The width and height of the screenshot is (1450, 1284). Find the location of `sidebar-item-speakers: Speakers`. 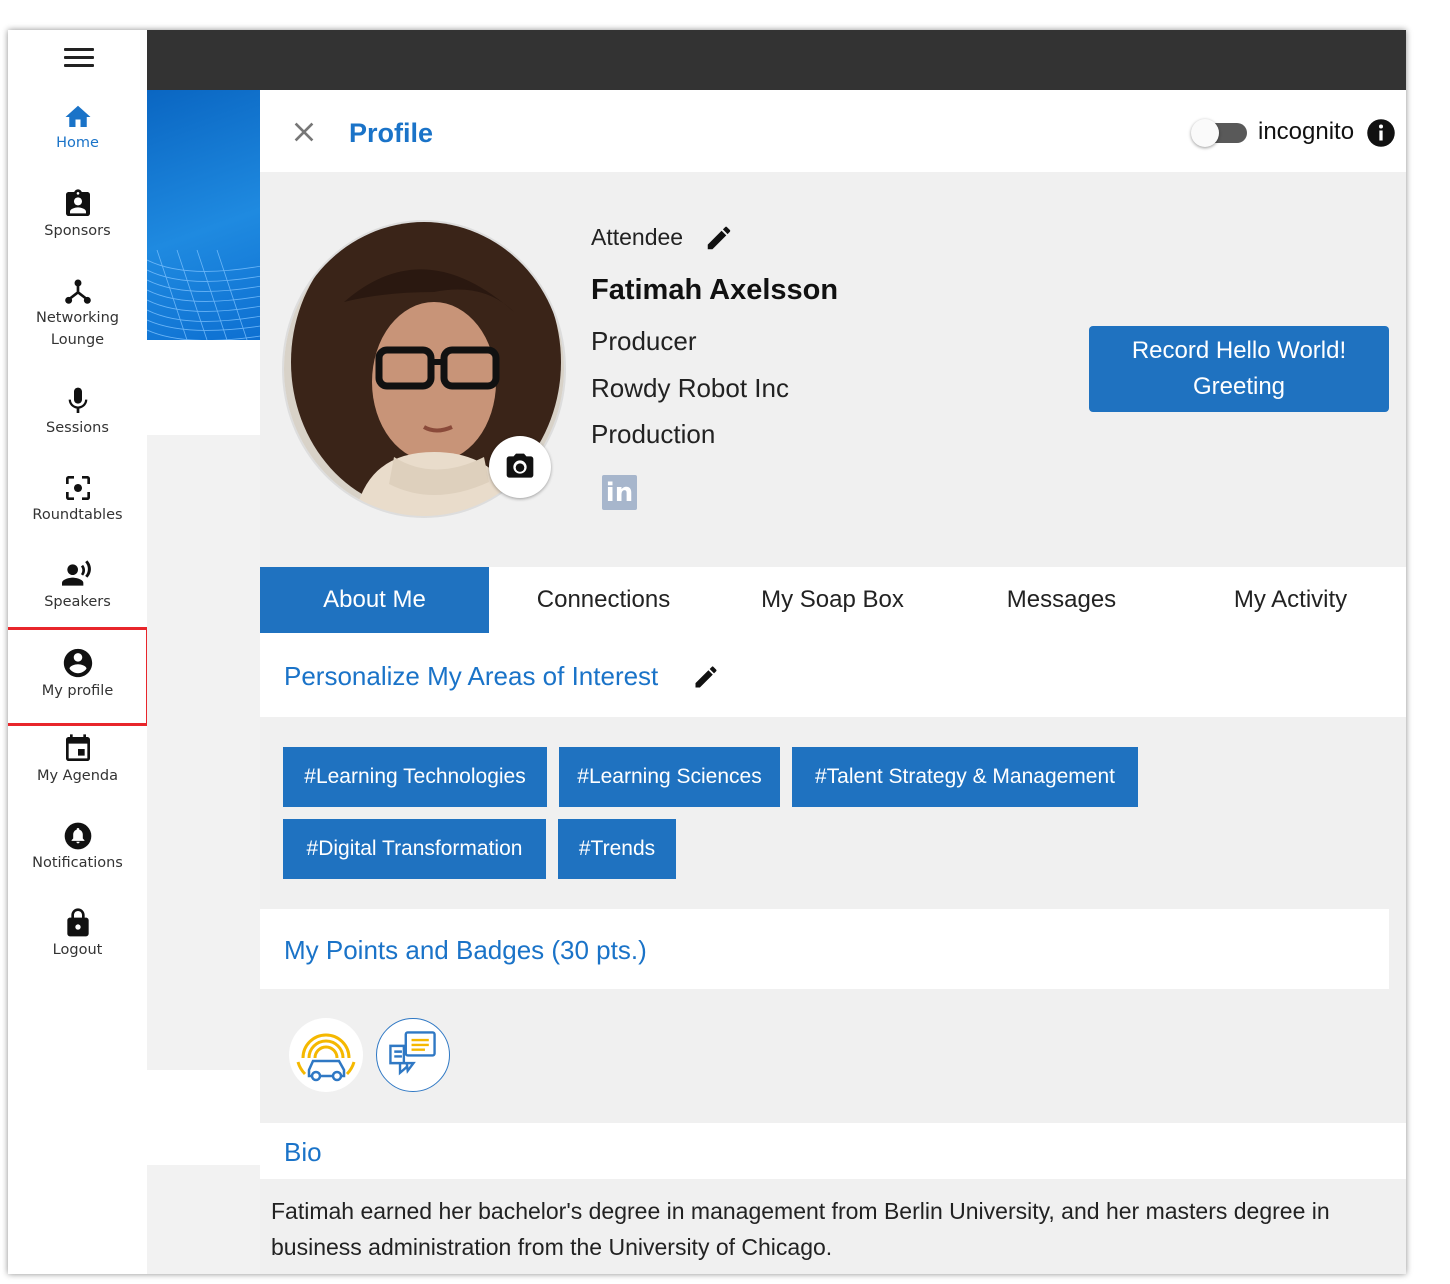

sidebar-item-speakers: Speakers is located at coordinates (77, 586).